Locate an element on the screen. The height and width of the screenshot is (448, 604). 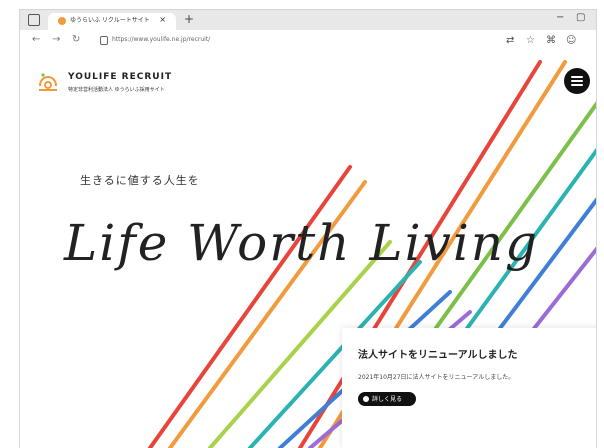
brand-subtitle: 特定非営利活動法人 ゆうらいふ採用サイト is located at coordinates (116, 90).